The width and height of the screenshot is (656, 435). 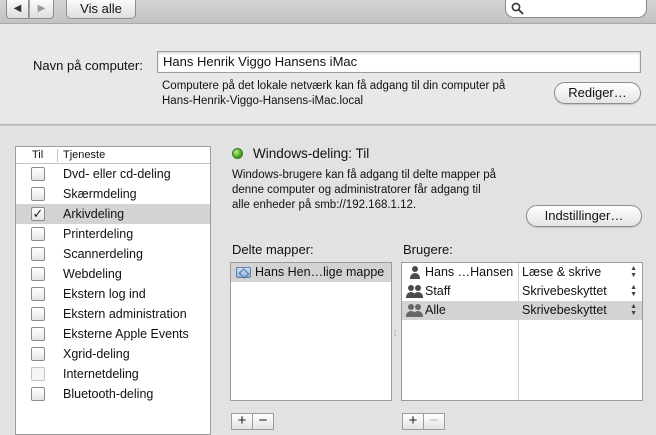 I want to click on user-row: Staff Skrivebeskyttet ▲ ▼, so click(x=522, y=291).